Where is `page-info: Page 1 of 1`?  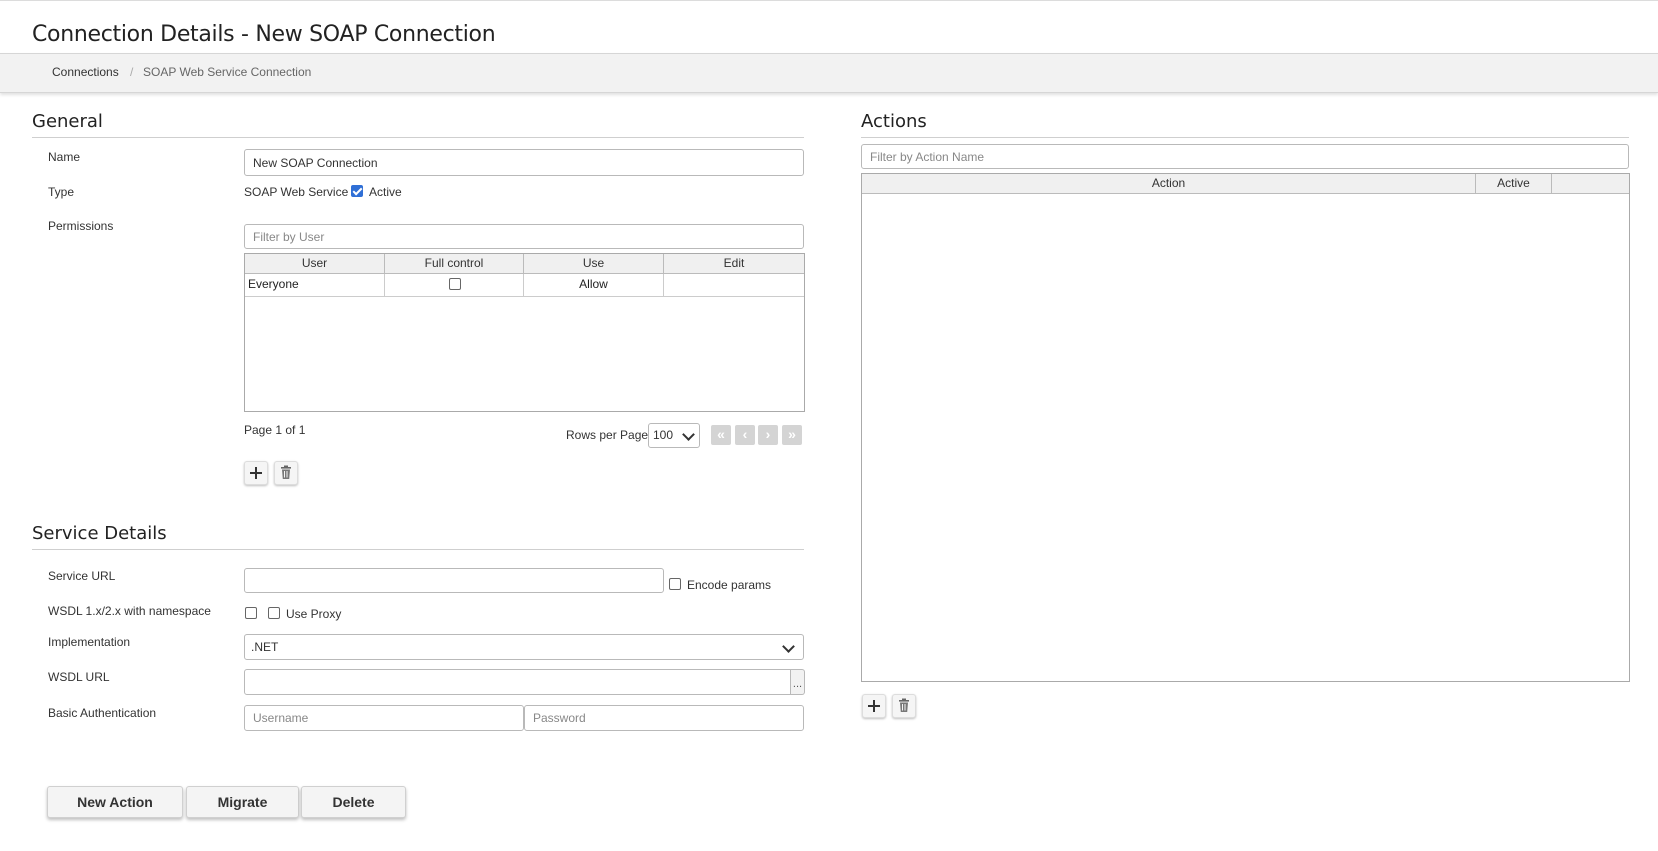 page-info: Page 1 of 1 is located at coordinates (275, 430).